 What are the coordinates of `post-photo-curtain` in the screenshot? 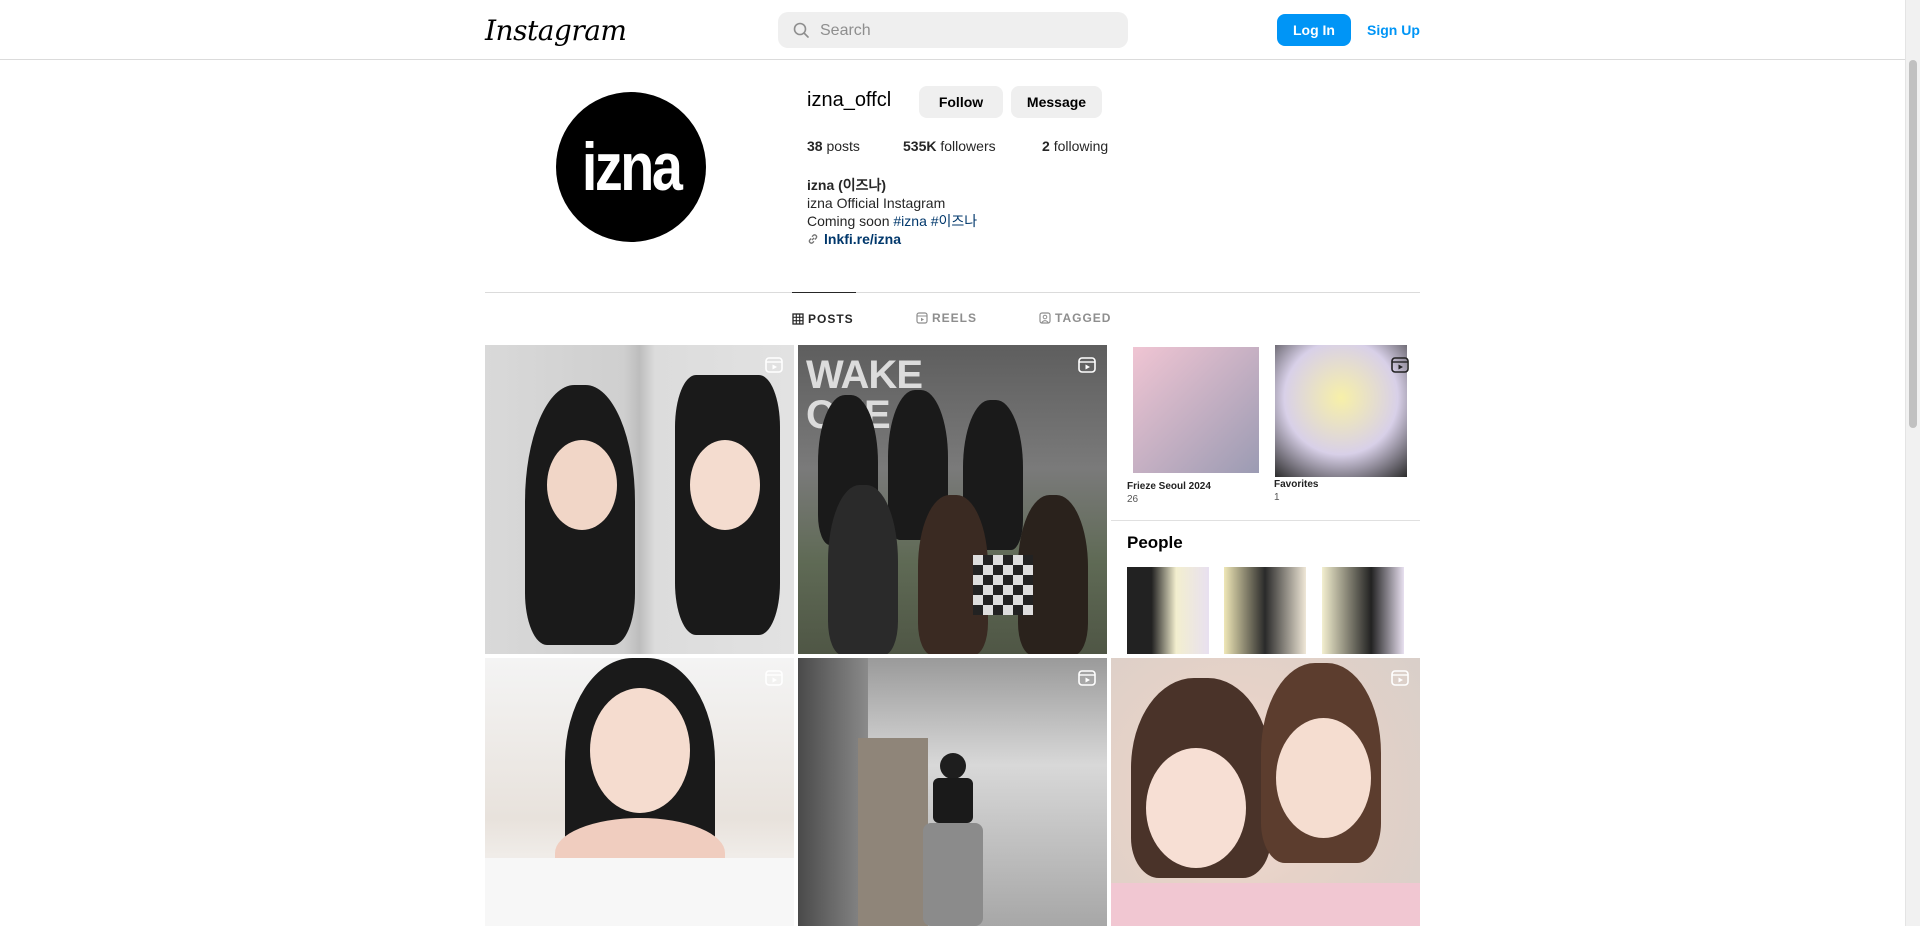 It's located at (893, 832).